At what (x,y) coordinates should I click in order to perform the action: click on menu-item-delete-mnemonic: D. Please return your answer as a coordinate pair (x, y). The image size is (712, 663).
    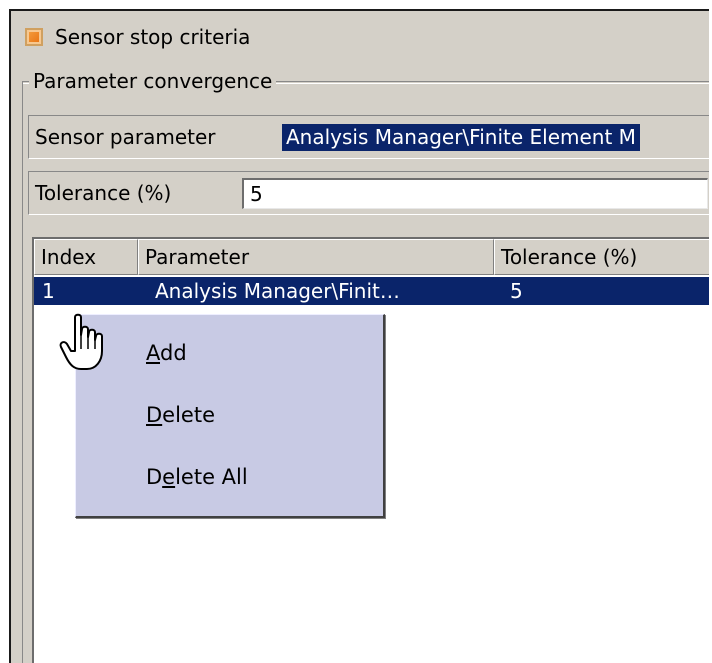
    Looking at the image, I should click on (154, 415).